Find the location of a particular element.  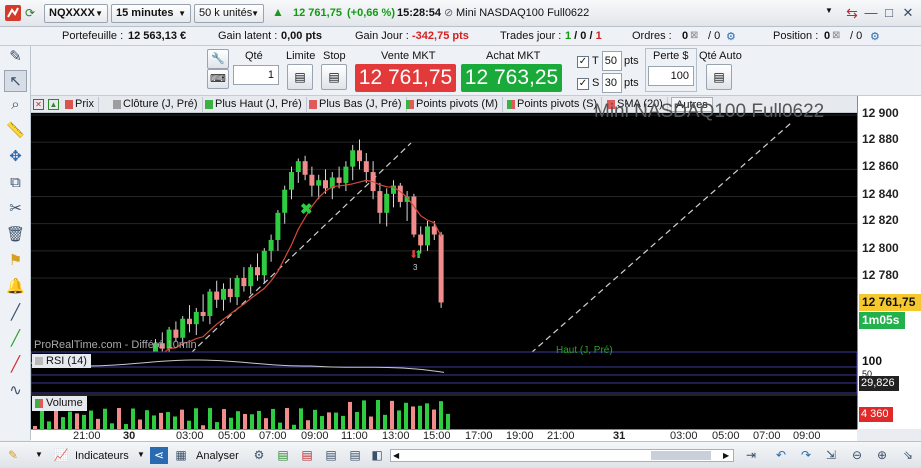

minimize-icon: — is located at coordinates (871, 13).